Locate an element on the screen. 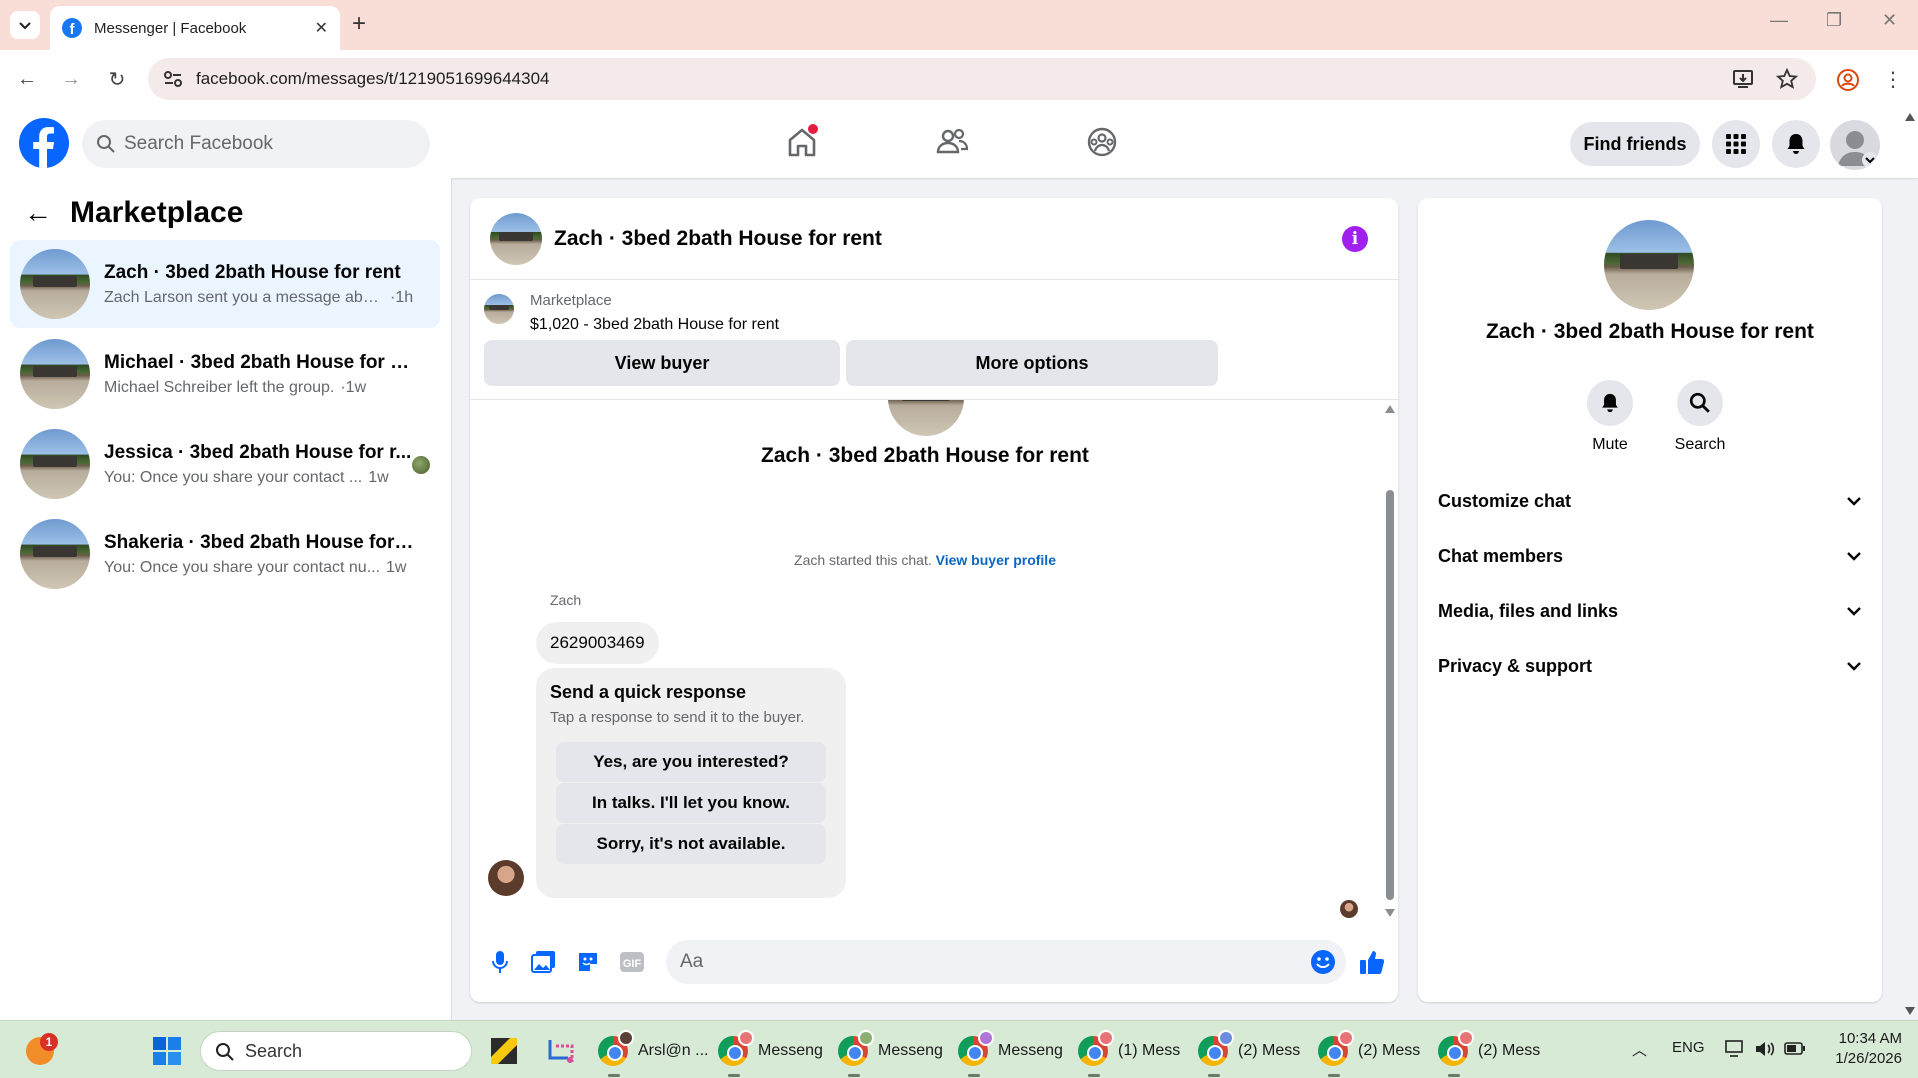  conversation-time: ·1h is located at coordinates (402, 297).